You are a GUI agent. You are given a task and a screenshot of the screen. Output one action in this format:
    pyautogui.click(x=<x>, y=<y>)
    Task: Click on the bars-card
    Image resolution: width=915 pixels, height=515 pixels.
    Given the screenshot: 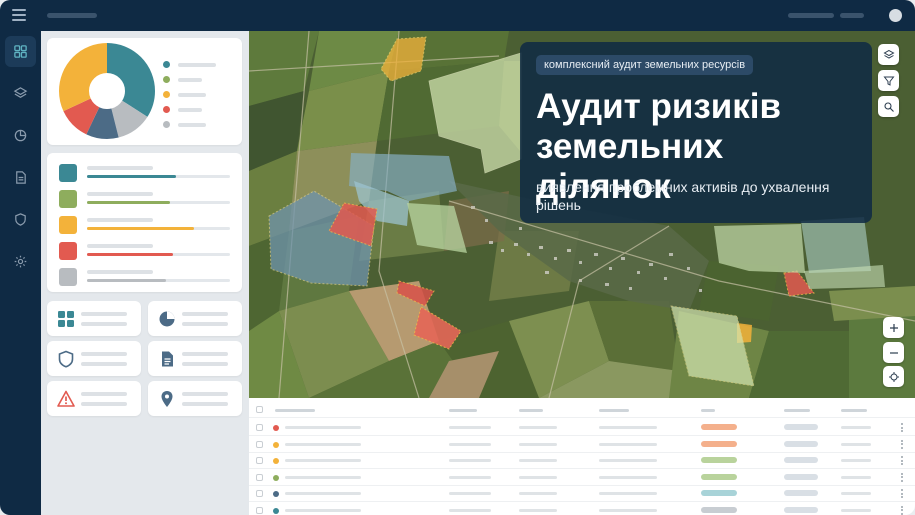 What is the action you would take?
    pyautogui.click(x=144, y=222)
    